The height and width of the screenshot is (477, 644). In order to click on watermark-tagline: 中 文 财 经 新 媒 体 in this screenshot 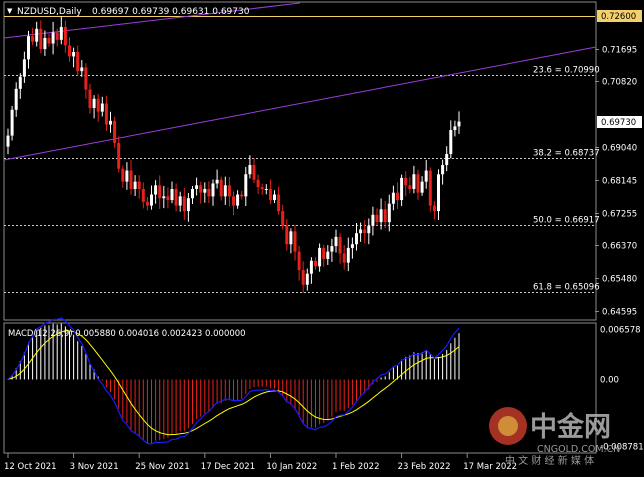, I will do `click(549, 460)`.